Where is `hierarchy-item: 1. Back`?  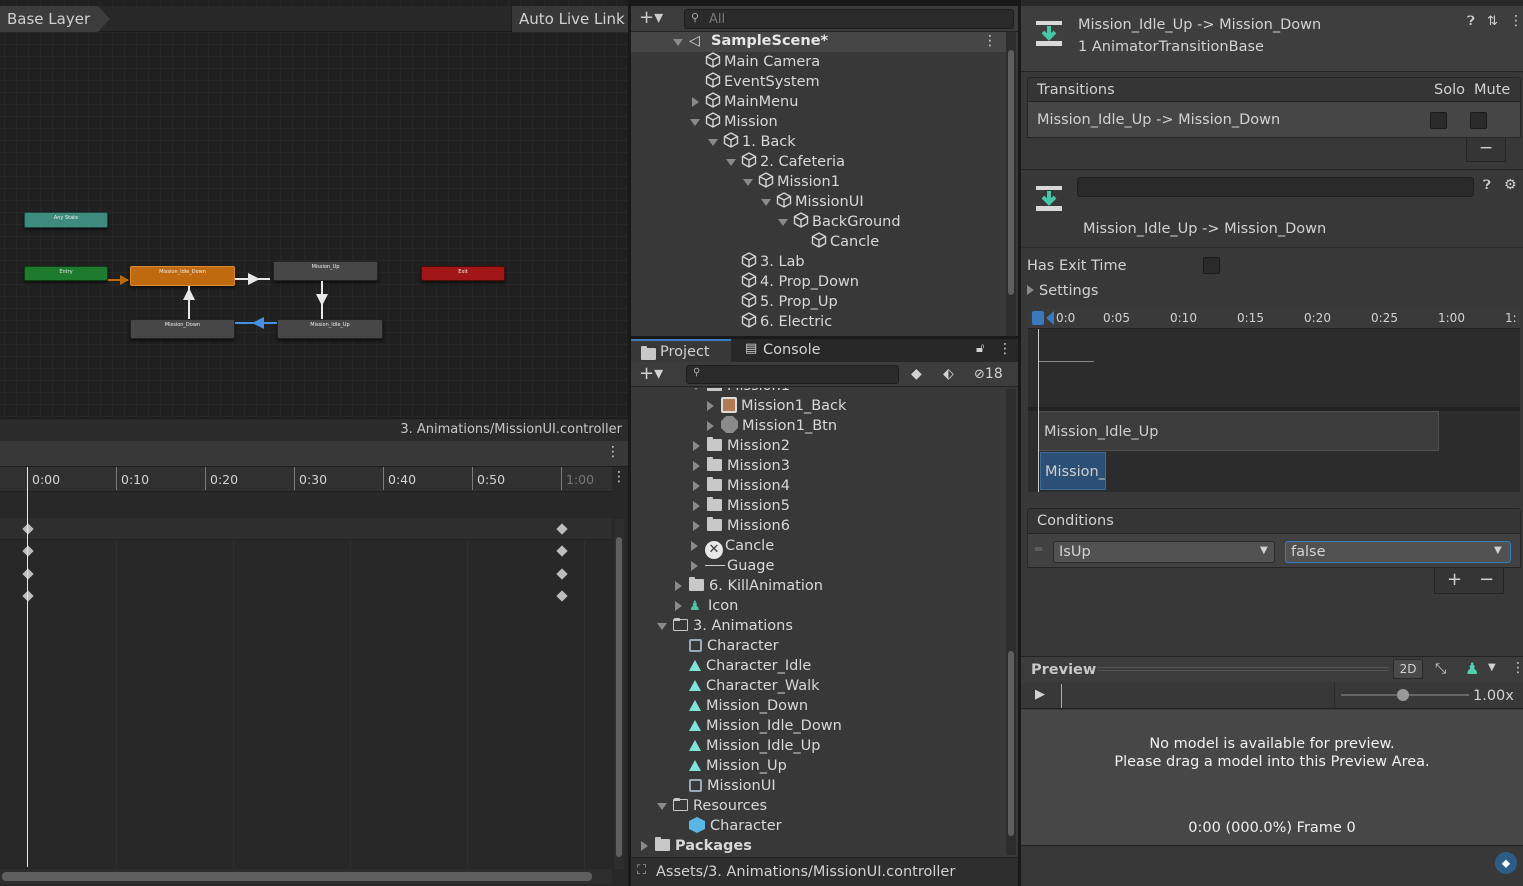
hierarchy-item: 1. Back is located at coordinates (818, 142).